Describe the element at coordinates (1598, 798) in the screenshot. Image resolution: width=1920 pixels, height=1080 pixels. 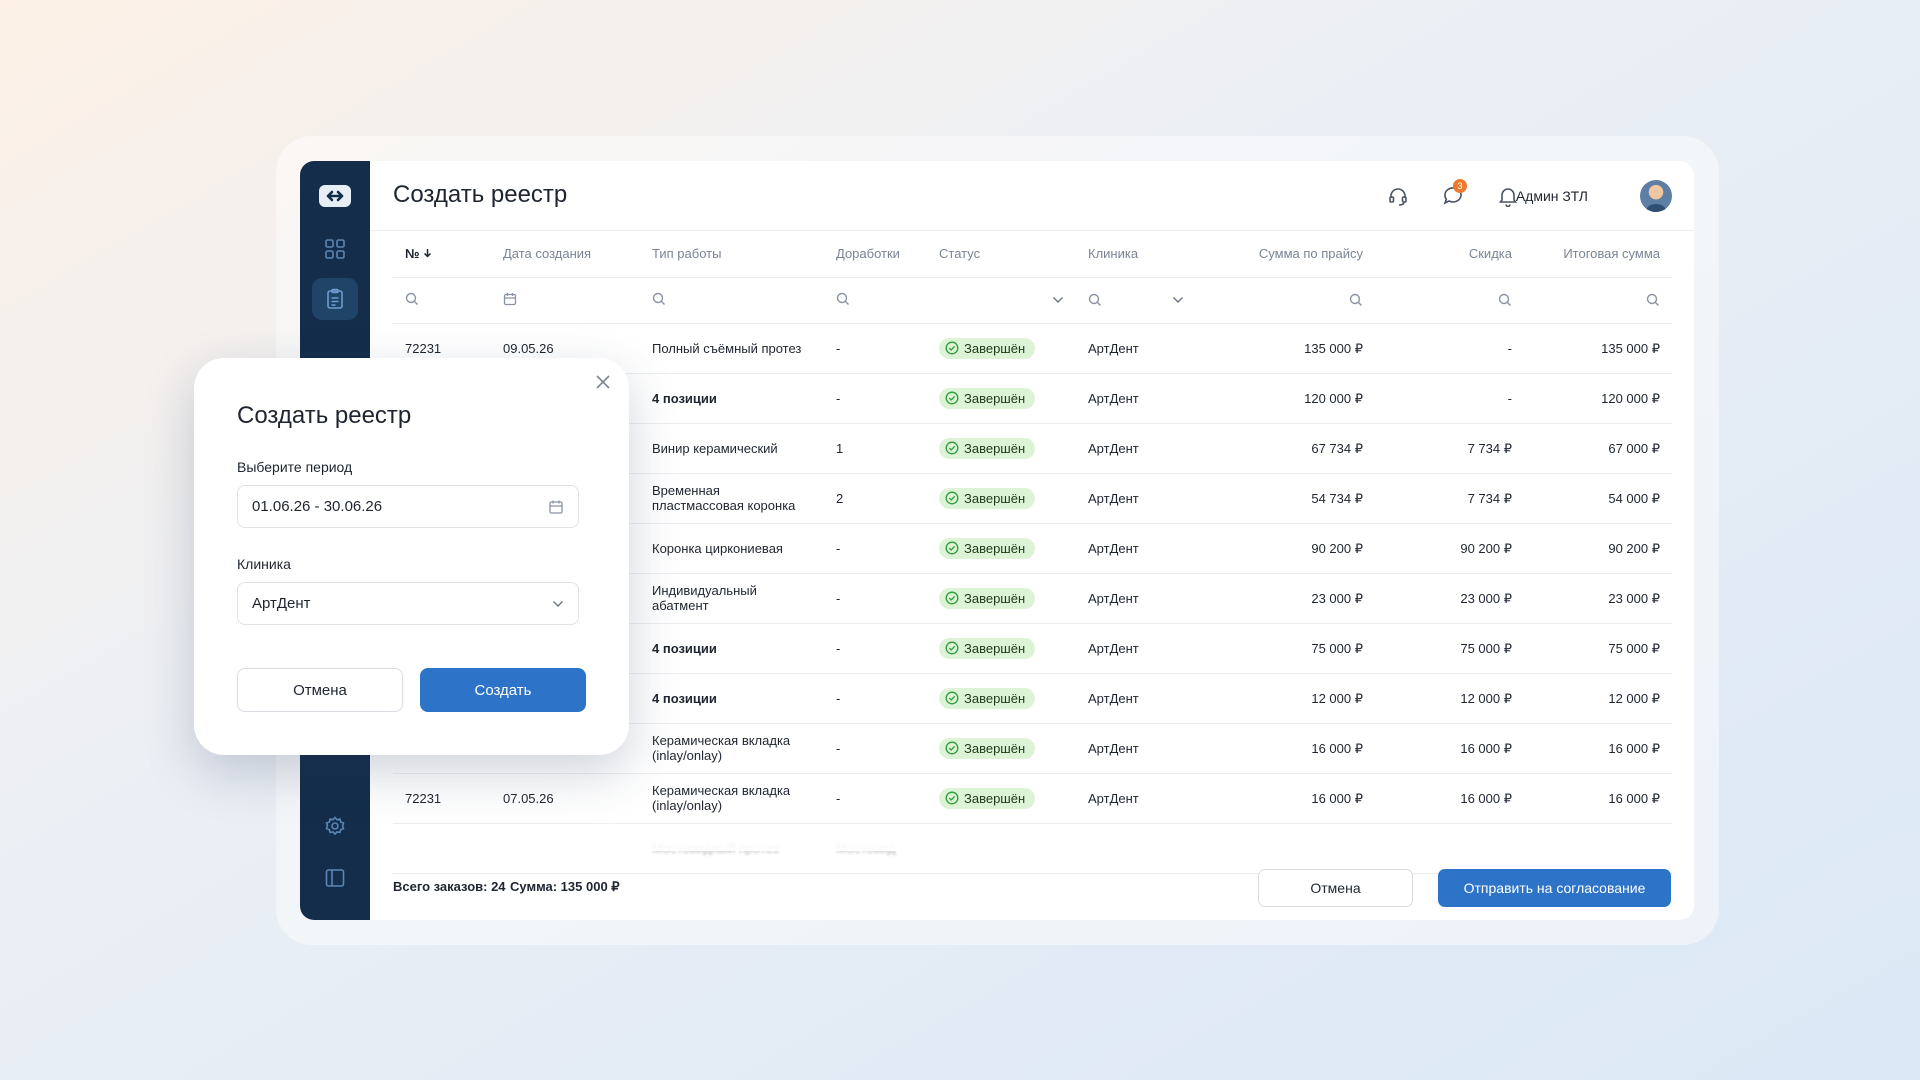
I see `cell-total: 16 000 ₽` at that location.